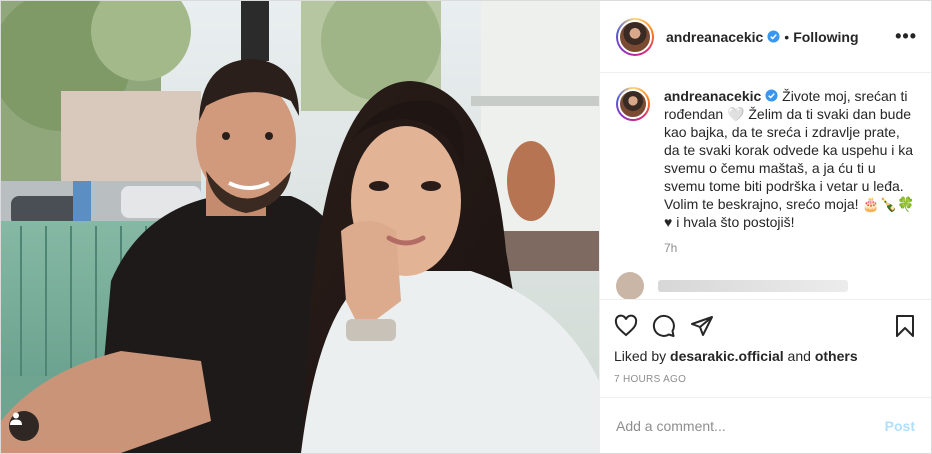 The image size is (932, 454). What do you see at coordinates (905, 326) in the screenshot?
I see `bookmark-icon` at bounding box center [905, 326].